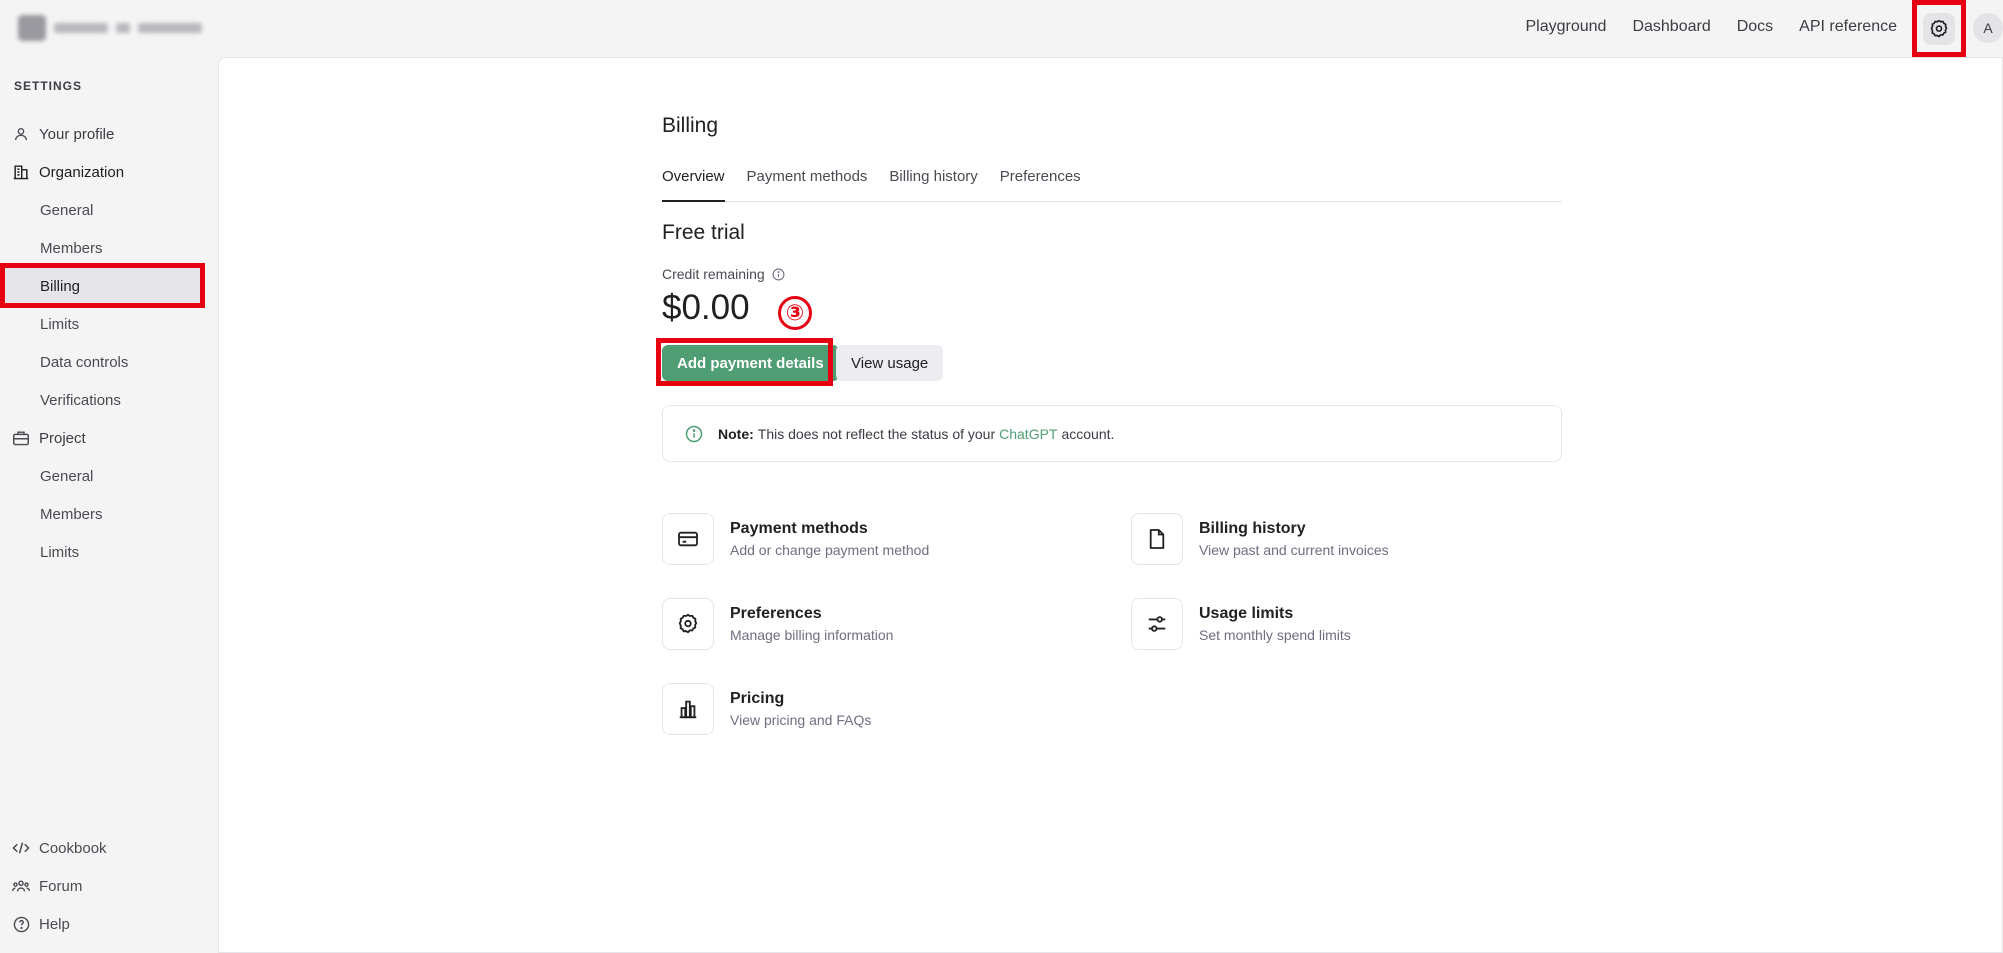  I want to click on avatar: A, so click(1988, 28).